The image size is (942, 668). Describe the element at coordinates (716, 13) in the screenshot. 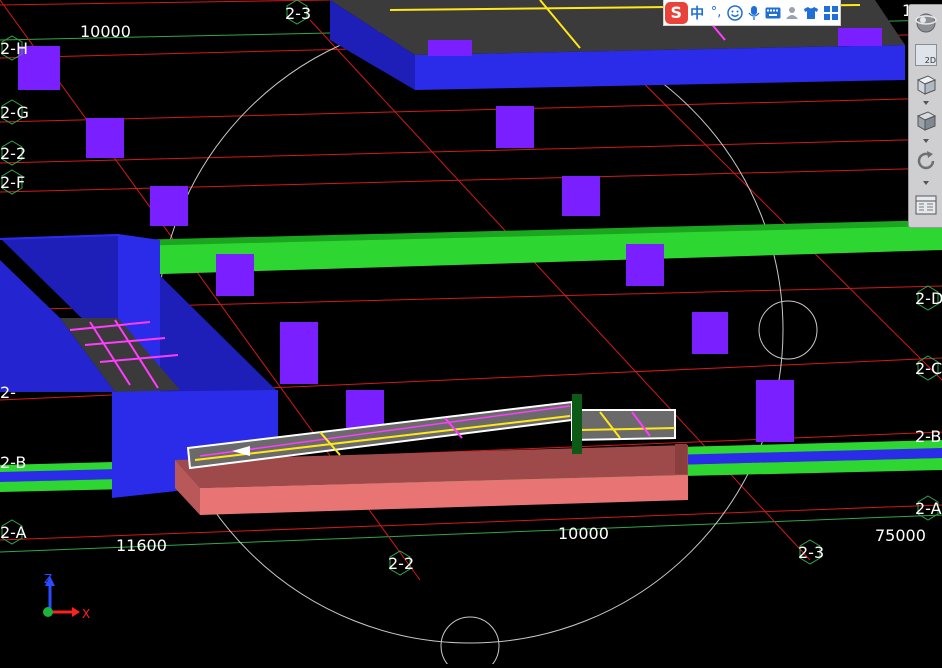

I see `ime-punctuation-toggle: °,` at that location.